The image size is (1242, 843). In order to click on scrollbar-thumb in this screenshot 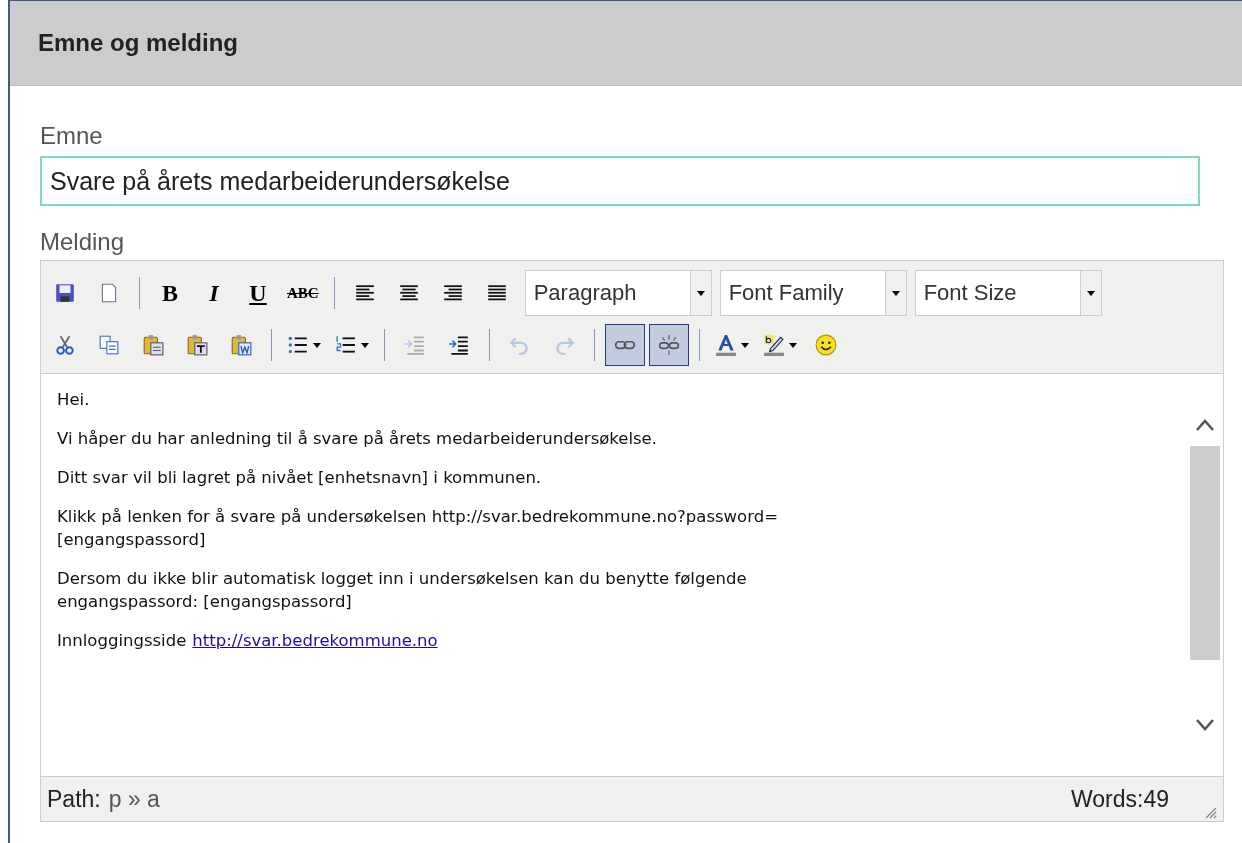, I will do `click(1205, 553)`.